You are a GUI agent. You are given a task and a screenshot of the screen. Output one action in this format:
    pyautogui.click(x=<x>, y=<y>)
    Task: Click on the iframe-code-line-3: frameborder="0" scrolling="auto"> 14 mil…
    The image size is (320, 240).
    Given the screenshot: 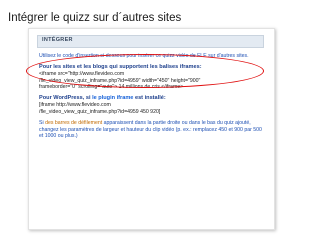 What is the action you would take?
    pyautogui.click(x=153, y=87)
    